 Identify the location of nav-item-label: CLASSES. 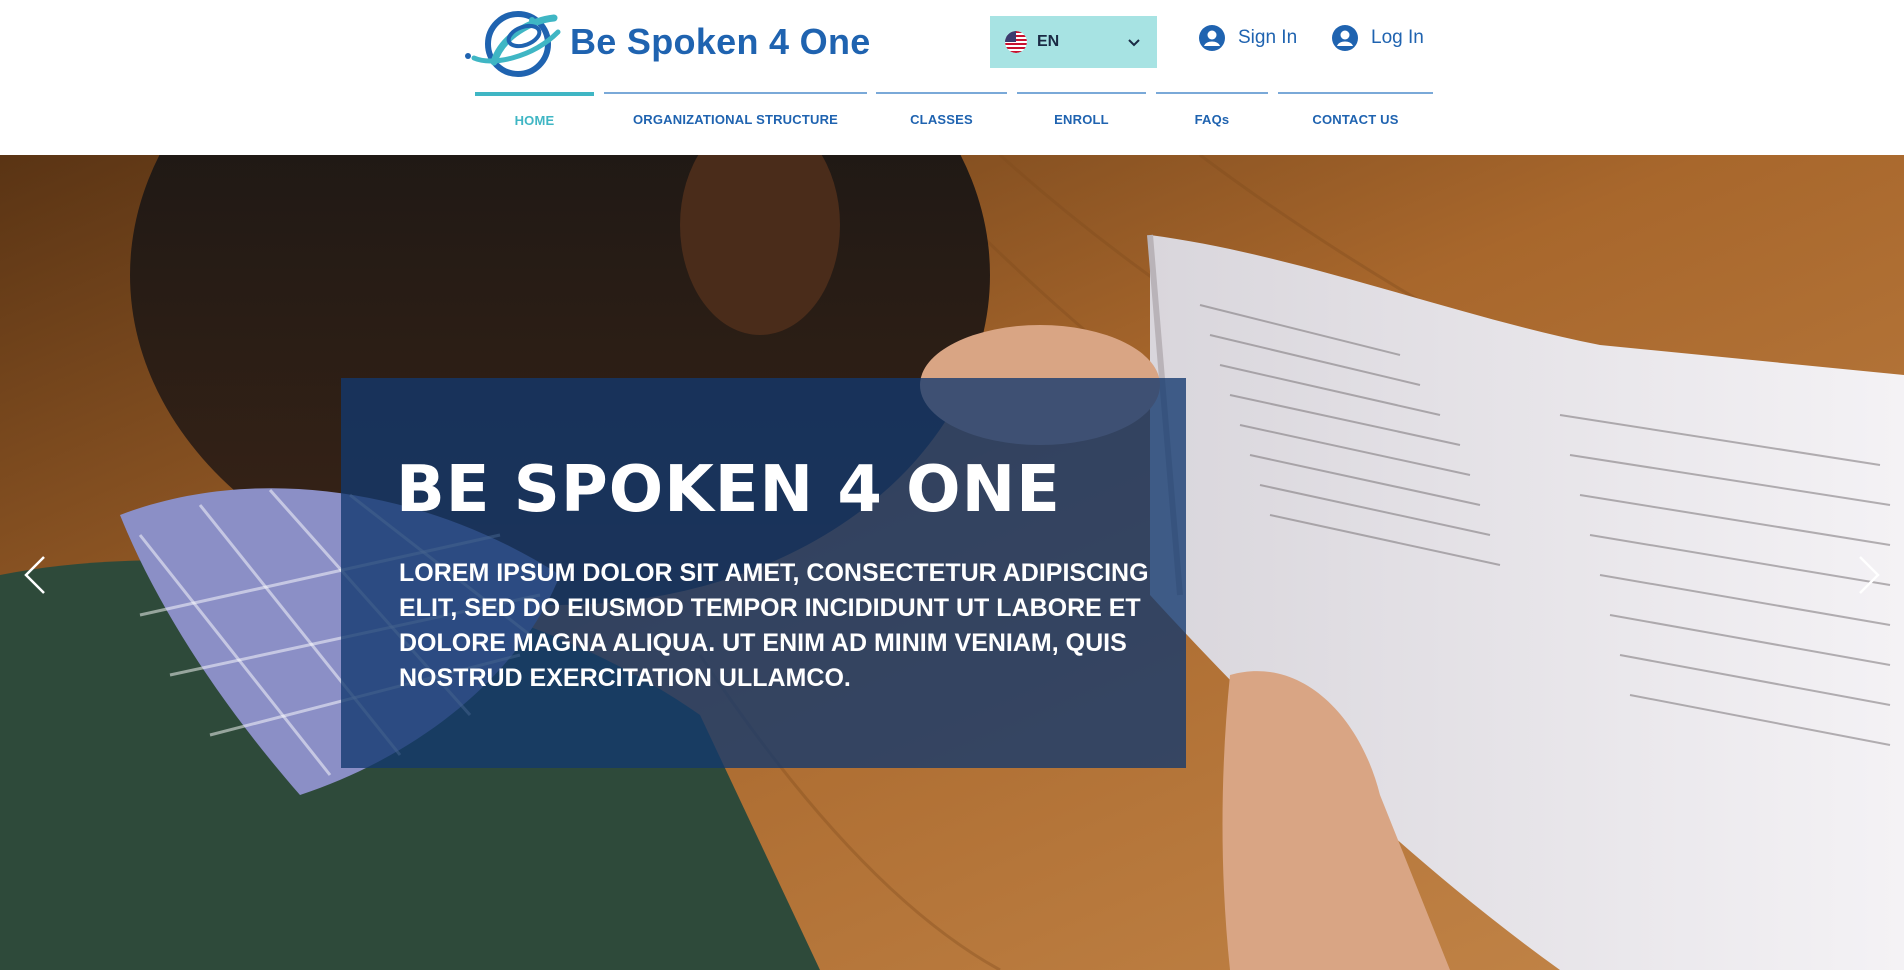
(941, 119).